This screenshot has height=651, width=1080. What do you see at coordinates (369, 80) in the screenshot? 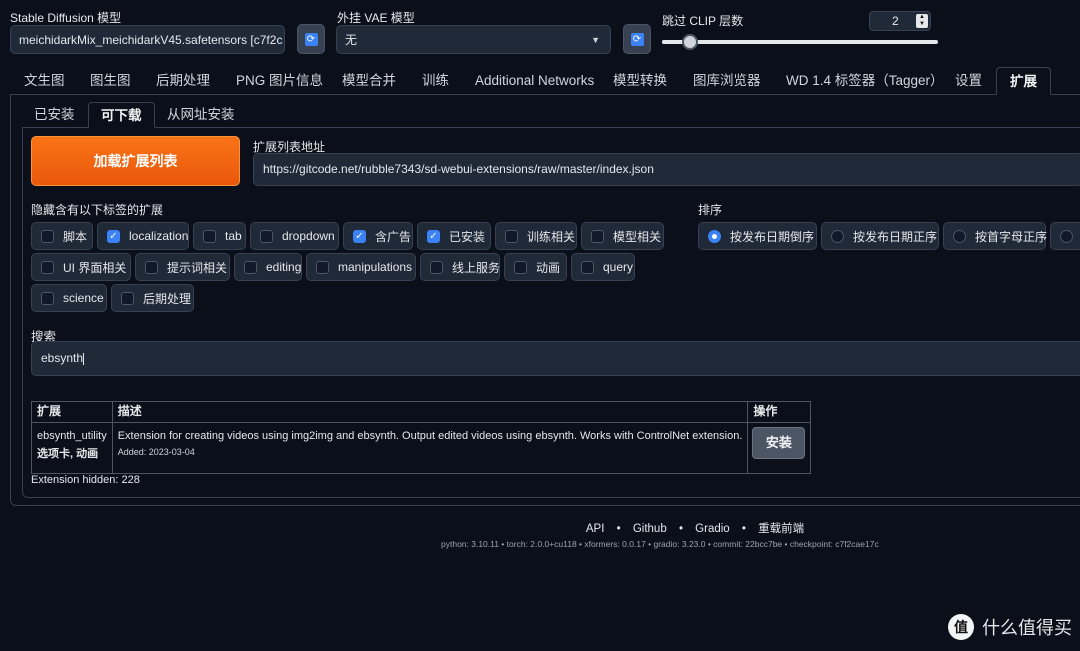
I see `tab-checkpoint-merger: 模型合并` at bounding box center [369, 80].